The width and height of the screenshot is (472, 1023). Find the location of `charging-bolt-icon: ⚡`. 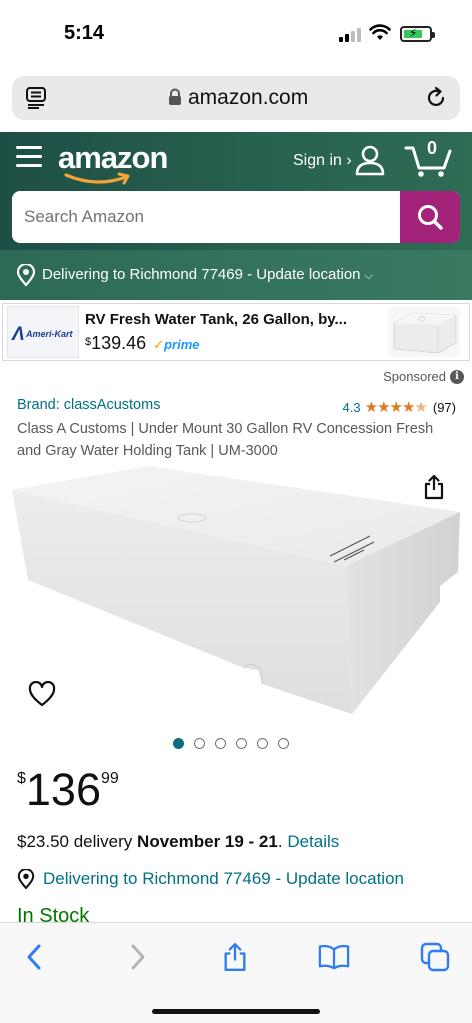

charging-bolt-icon: ⚡ is located at coordinates (413, 33).